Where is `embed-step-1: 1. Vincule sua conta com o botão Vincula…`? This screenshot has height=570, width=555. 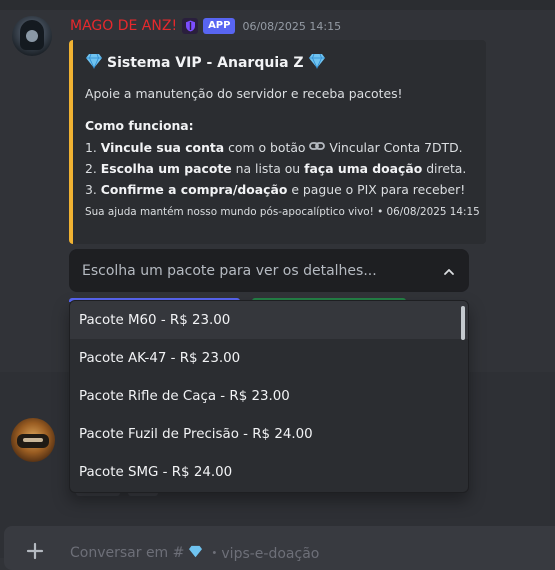
embed-step-1: 1. Vincule sua conta com o botão Vincula… is located at coordinates (274, 147).